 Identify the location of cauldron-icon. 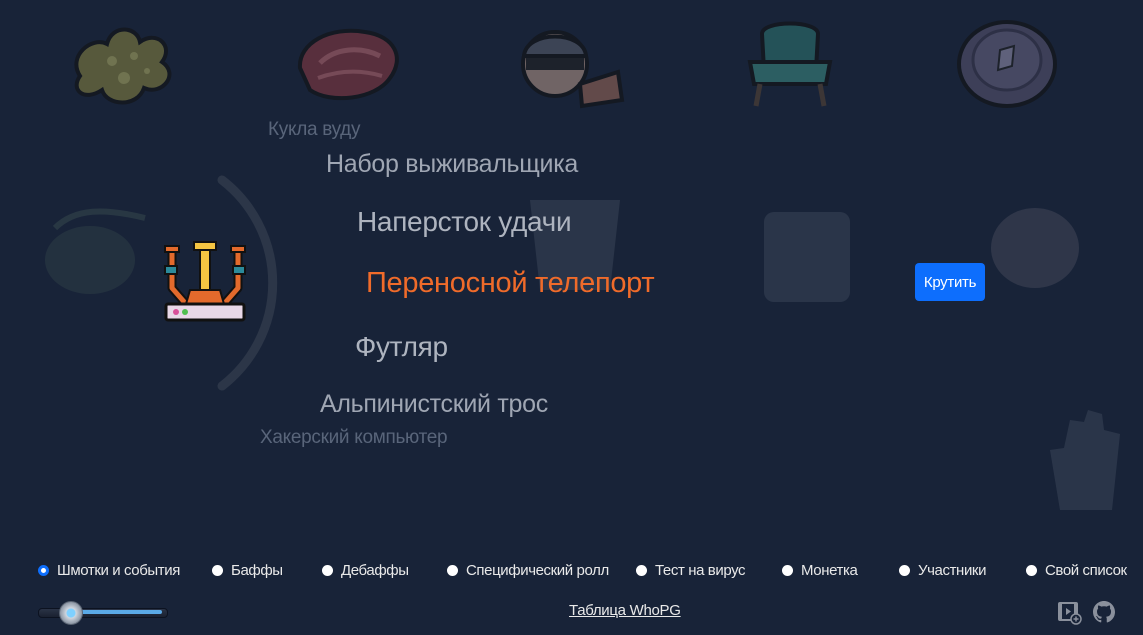
(95, 251).